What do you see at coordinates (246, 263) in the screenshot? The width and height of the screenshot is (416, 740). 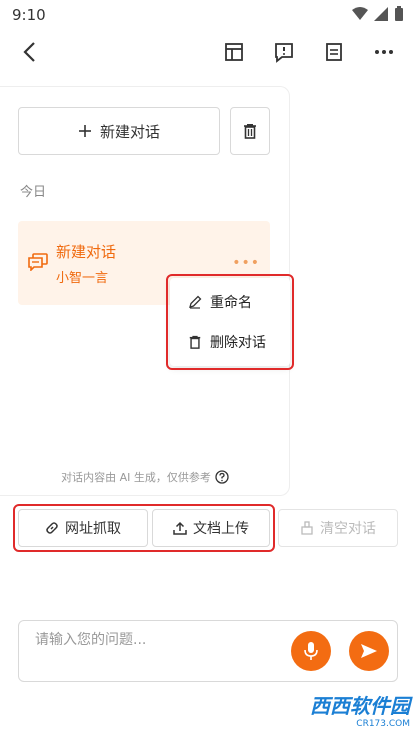 I see `conversation-more-button: •••` at bounding box center [246, 263].